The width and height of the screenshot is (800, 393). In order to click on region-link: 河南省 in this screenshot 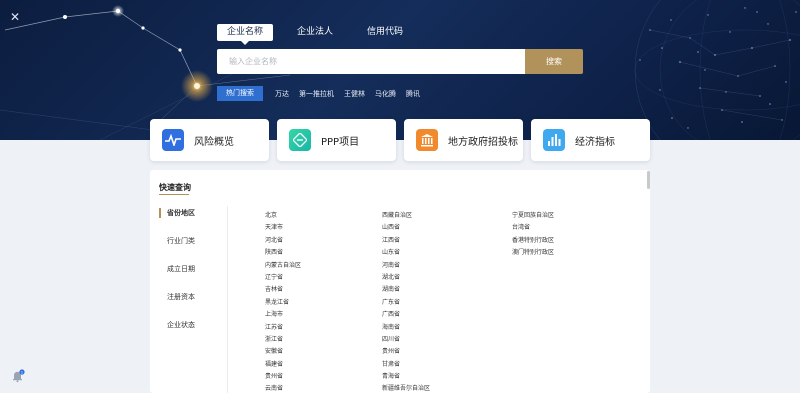, I will do `click(406, 266)`.